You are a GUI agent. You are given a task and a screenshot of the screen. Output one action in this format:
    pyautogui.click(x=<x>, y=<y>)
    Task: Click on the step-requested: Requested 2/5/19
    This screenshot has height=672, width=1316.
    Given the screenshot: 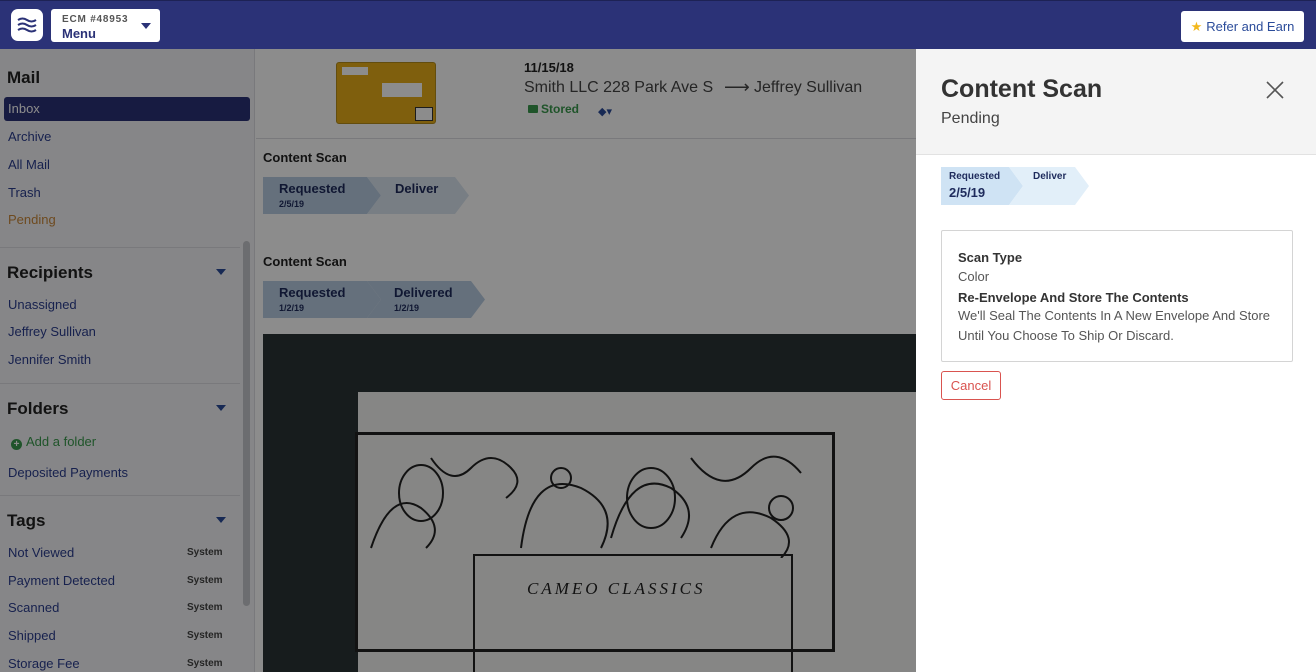 What is the action you would take?
    pyautogui.click(x=982, y=186)
    